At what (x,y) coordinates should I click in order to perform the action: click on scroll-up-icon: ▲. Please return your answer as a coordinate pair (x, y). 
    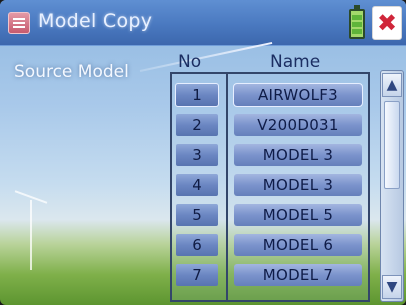
    Looking at the image, I should click on (392, 85).